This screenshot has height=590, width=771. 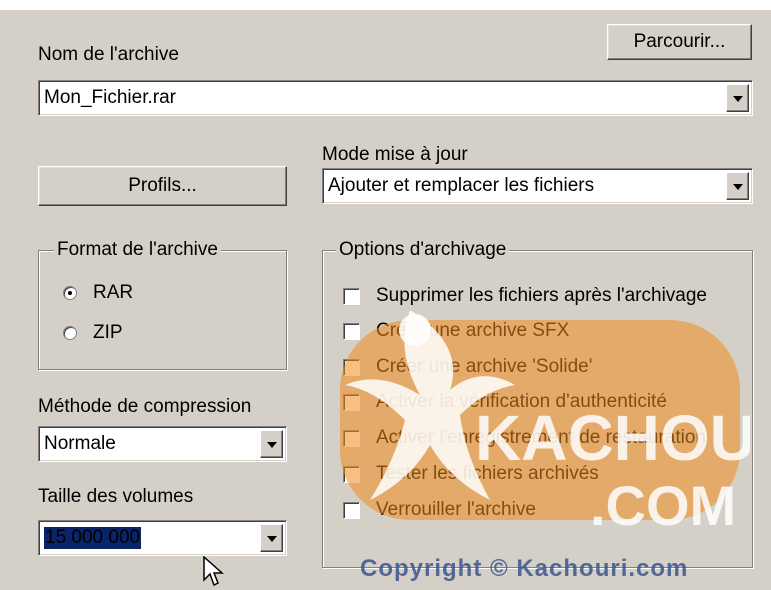 I want to click on option-label: Supprimer les fichiers après l'archivage, so click(x=541, y=295).